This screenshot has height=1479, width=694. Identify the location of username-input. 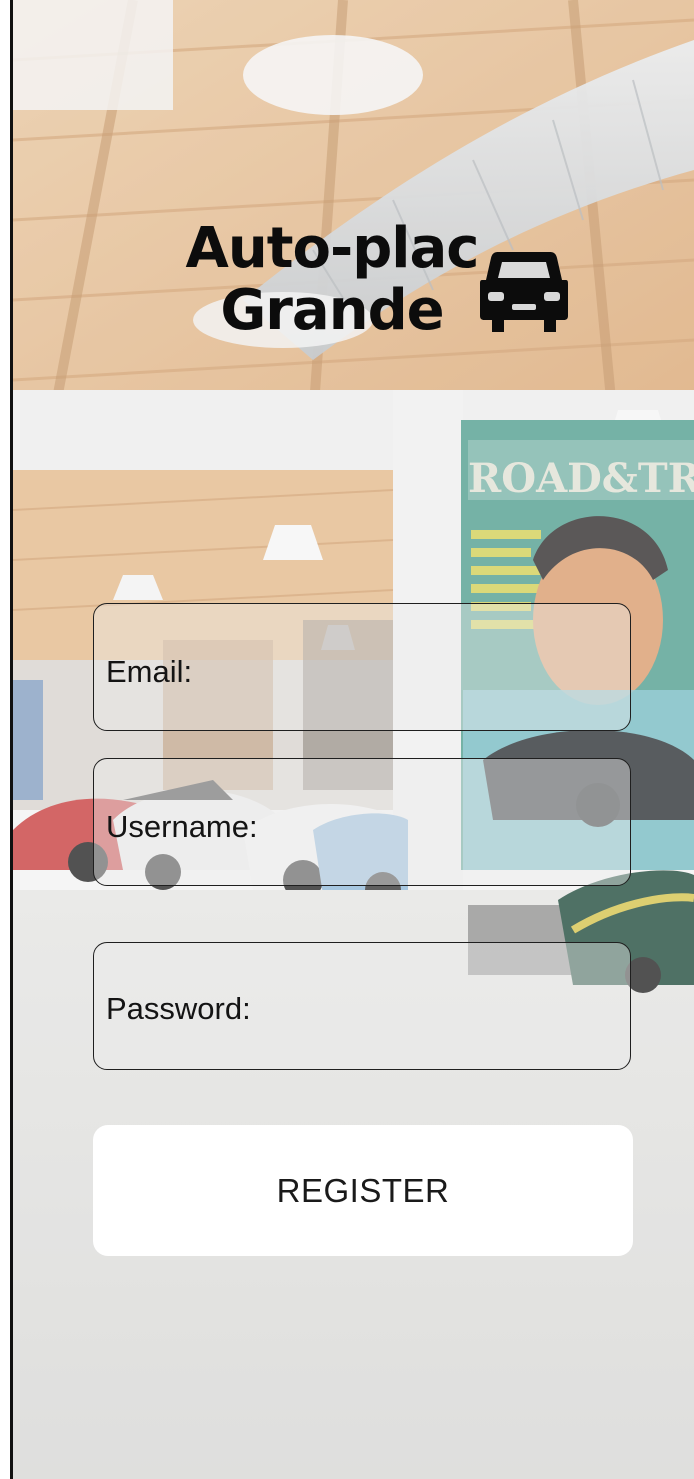
(362, 822).